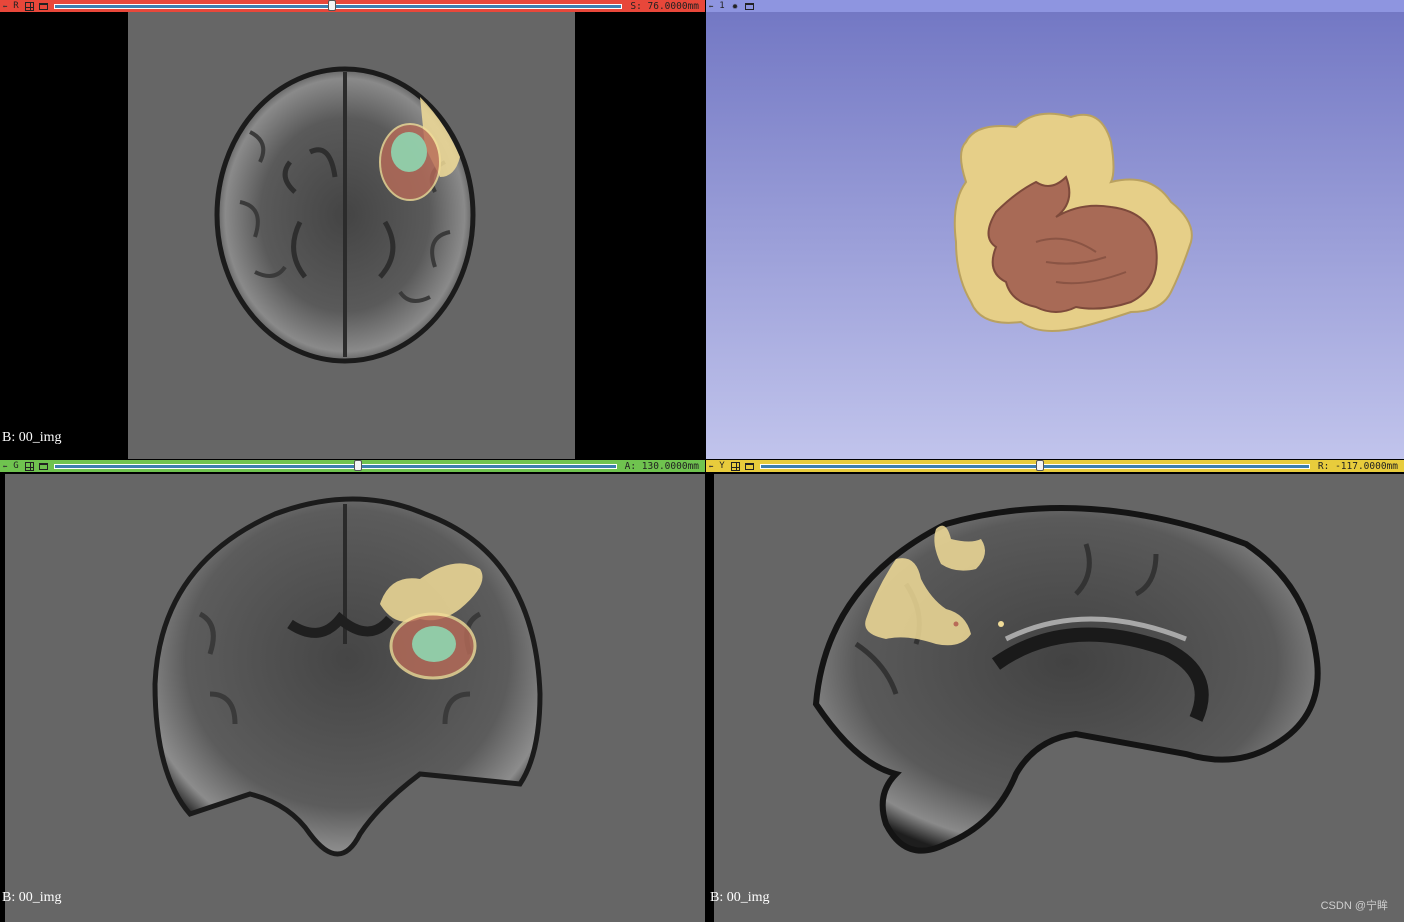 The width and height of the screenshot is (1404, 922). I want to click on threed-view-controller-bar: ⬅ 1 ✹, so click(1055, 6).